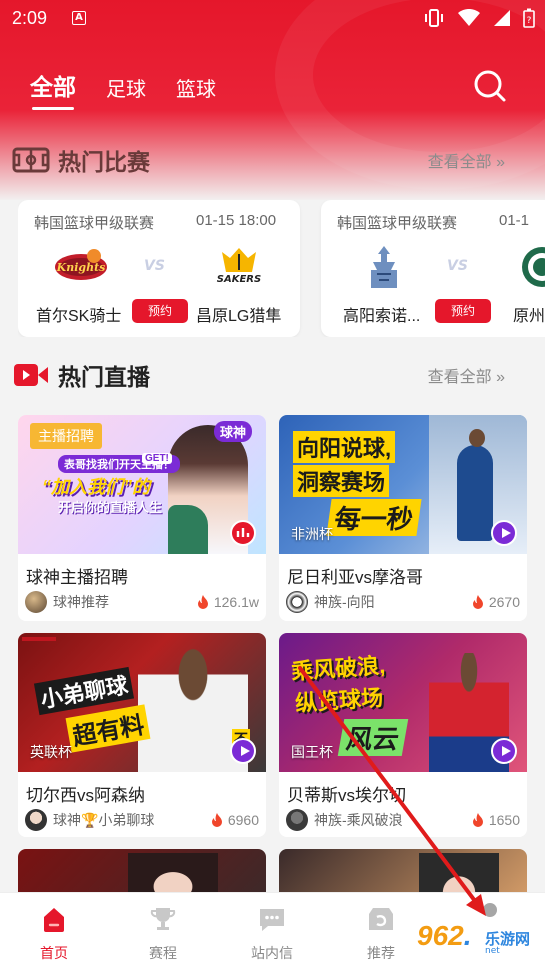 Image resolution: width=545 pixels, height=968 pixels. Describe the element at coordinates (81, 267) in the screenshot. I see `knights-logo-text: Knights` at that location.